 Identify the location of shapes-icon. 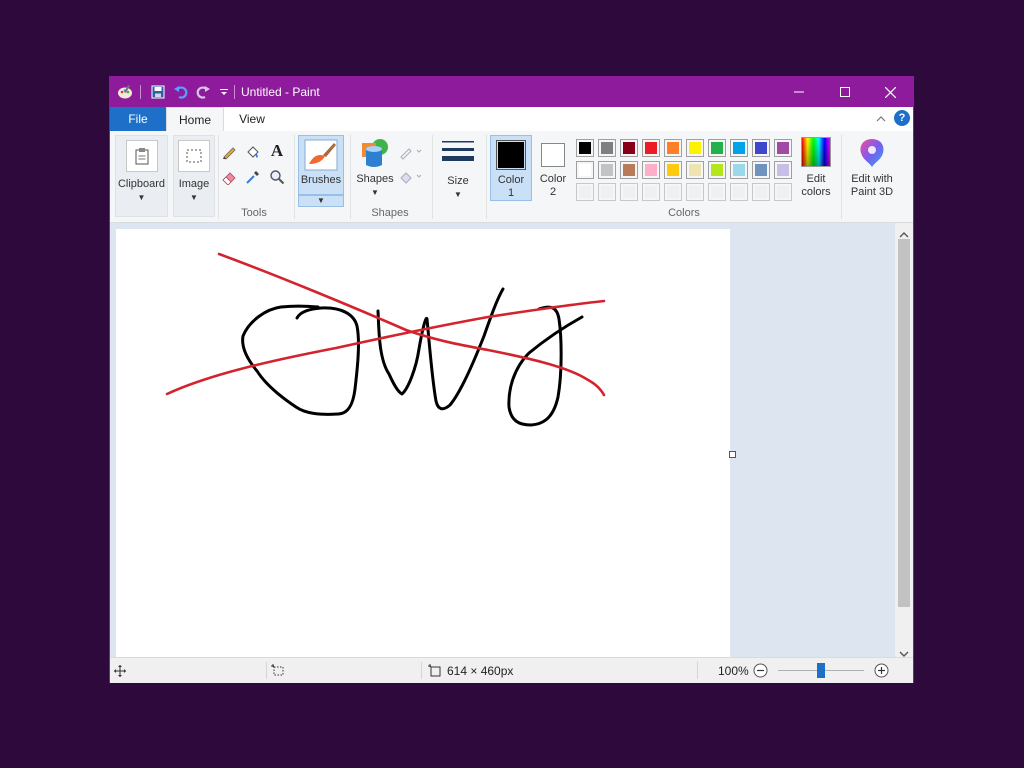
(375, 153).